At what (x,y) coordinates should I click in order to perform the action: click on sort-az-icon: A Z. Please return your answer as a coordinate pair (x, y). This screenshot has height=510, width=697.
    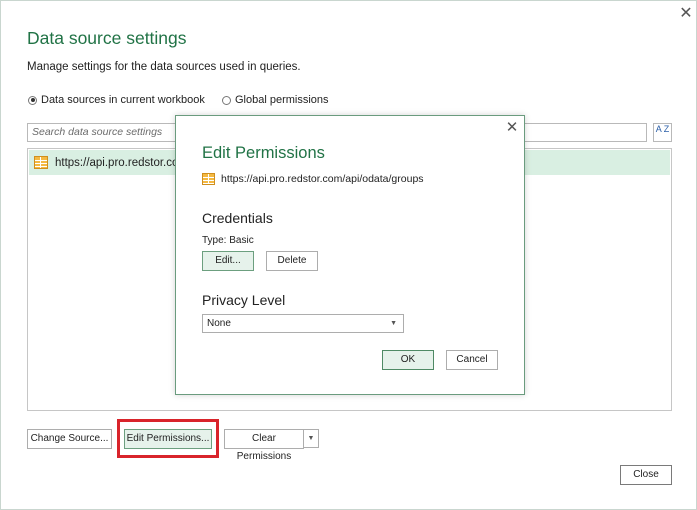
    Looking at the image, I should click on (662, 129).